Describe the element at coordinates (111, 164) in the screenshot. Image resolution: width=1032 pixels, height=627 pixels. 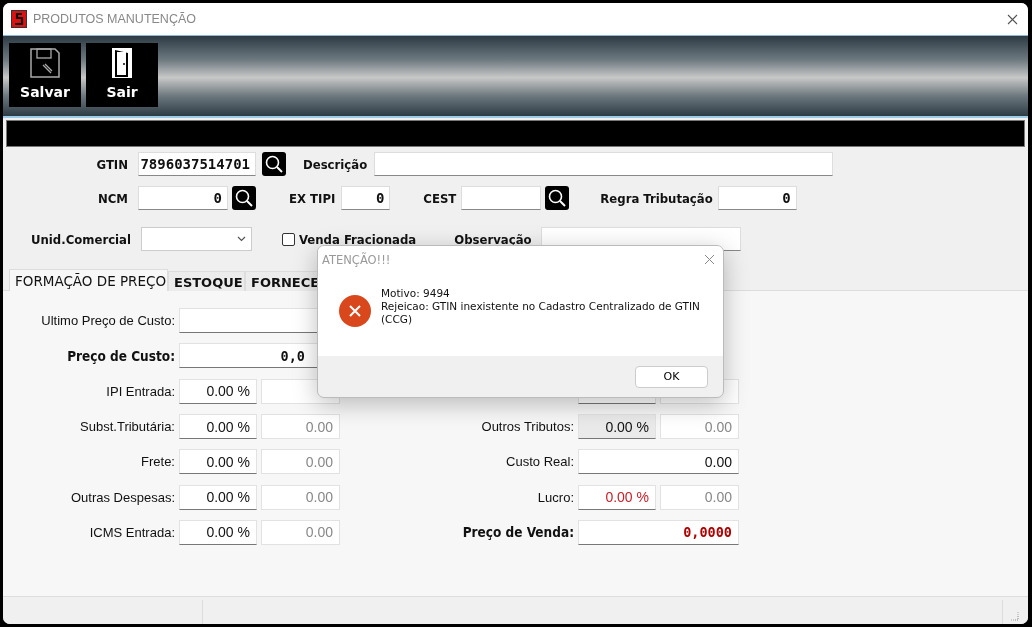
I see `field-label: GTIN` at that location.